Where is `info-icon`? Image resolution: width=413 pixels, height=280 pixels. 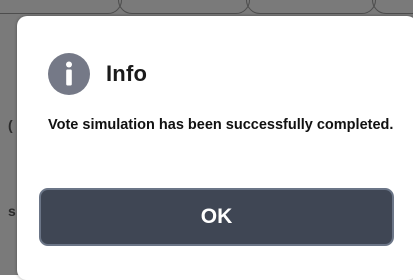 info-icon is located at coordinates (69, 74).